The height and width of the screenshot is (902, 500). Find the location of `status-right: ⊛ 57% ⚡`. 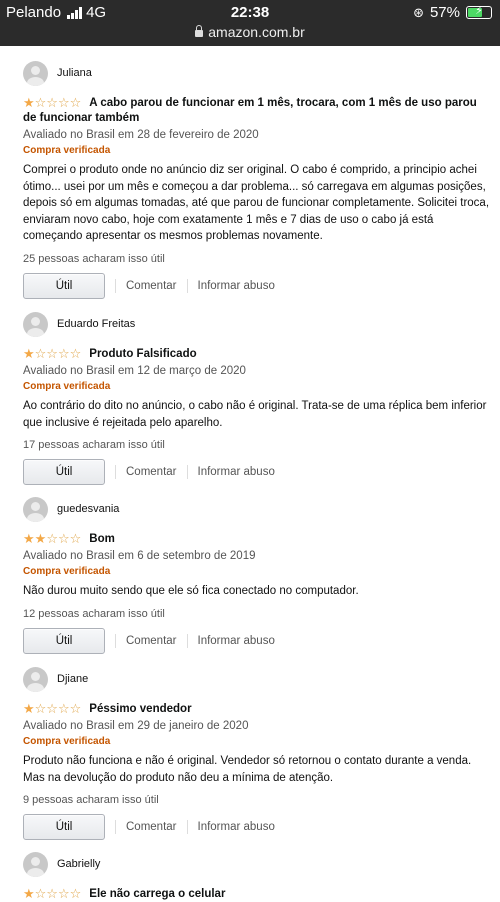

status-right: ⊛ 57% ⚡ is located at coordinates (452, 12).